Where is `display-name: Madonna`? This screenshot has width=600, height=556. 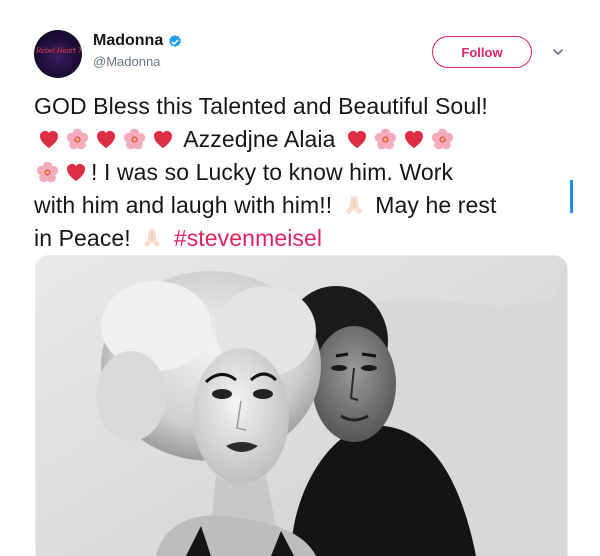
display-name: Madonna is located at coordinates (128, 41).